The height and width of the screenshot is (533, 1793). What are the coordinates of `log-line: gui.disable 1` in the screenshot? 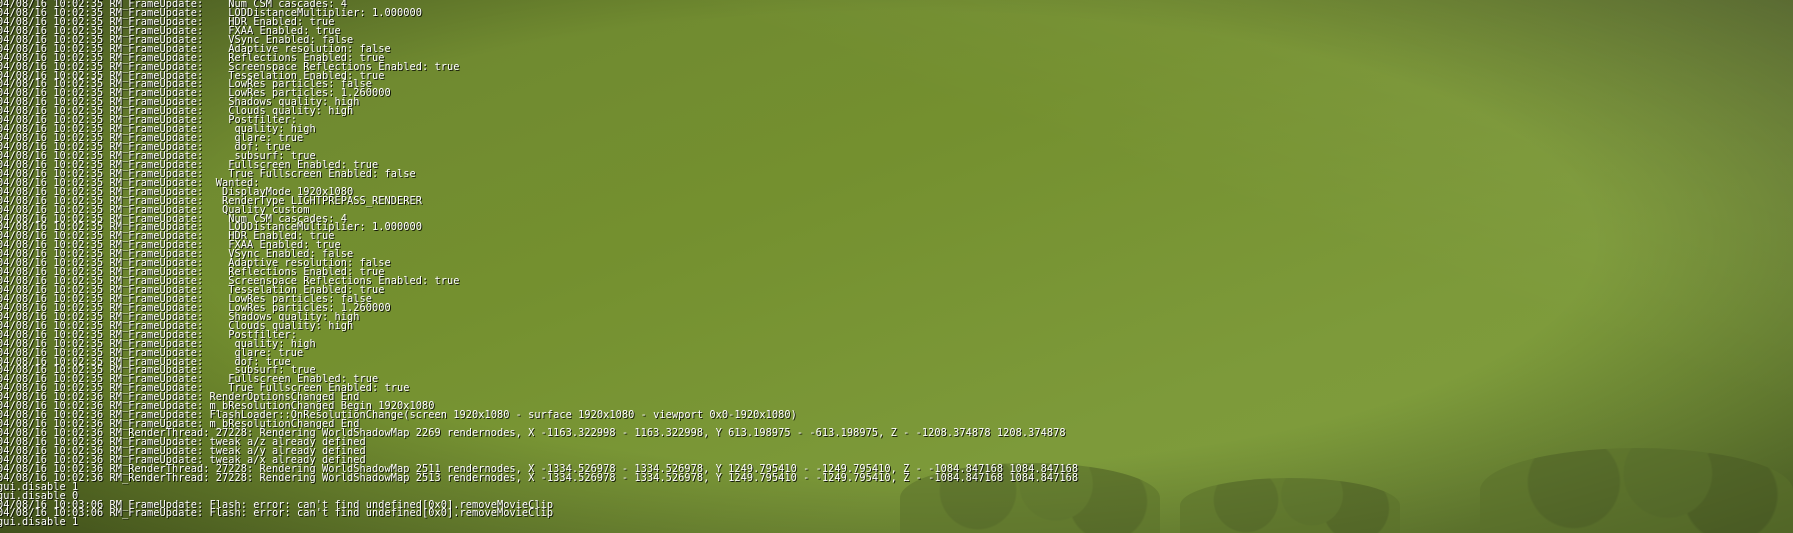 It's located at (39, 522).